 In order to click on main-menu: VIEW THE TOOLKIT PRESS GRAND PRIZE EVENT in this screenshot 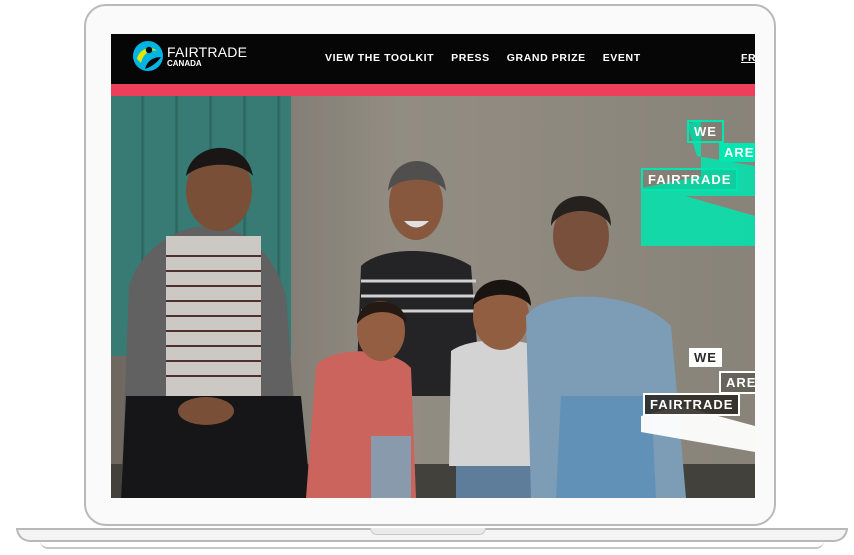, I will do `click(483, 58)`.